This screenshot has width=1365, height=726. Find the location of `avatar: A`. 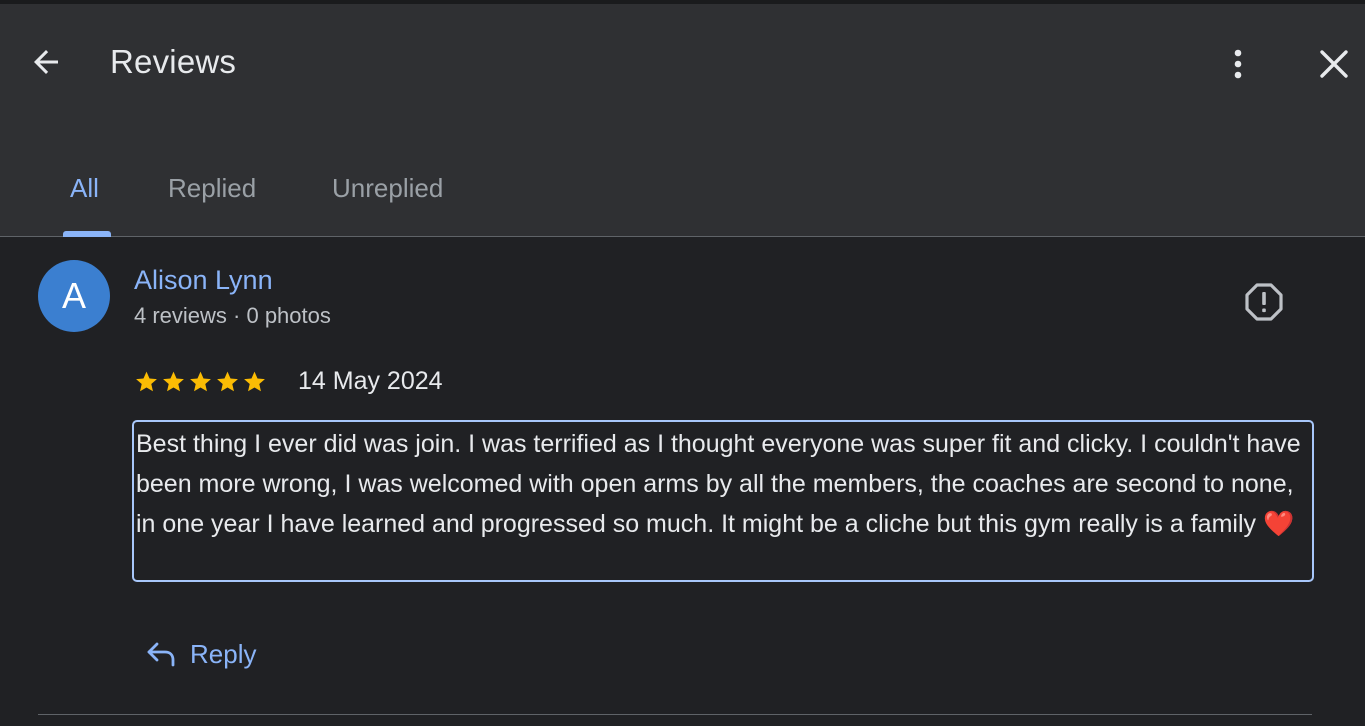

avatar: A is located at coordinates (74, 296).